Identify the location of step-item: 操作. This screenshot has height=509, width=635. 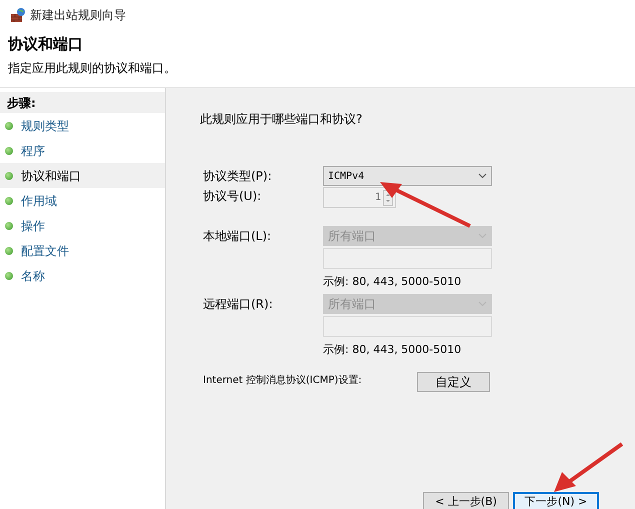
(82, 225).